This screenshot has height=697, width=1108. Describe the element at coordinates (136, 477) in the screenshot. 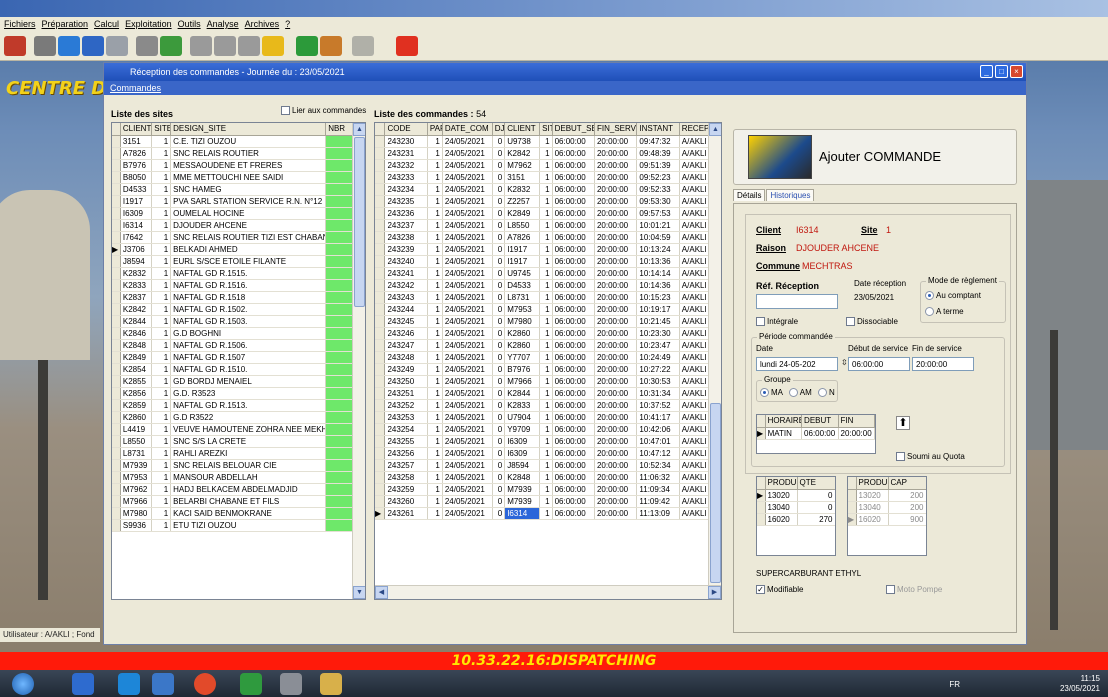

I see `table-cell: M7953` at that location.